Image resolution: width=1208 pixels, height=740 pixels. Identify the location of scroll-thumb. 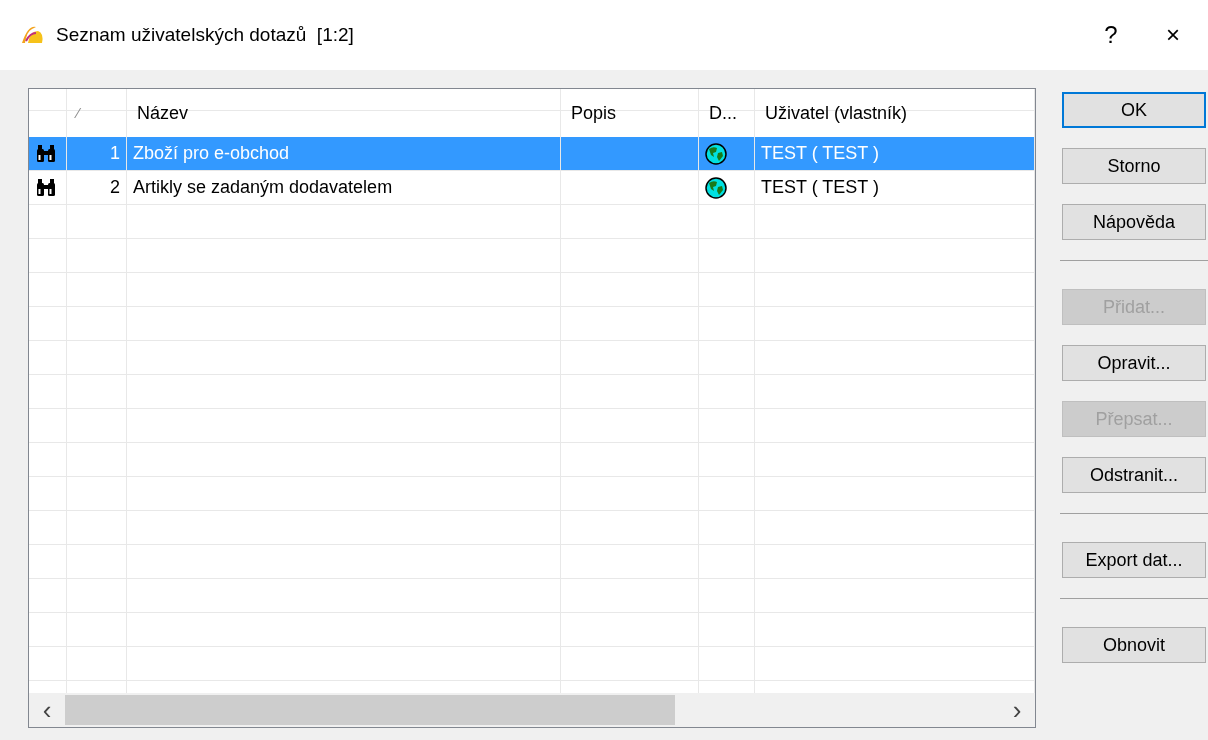
(370, 710).